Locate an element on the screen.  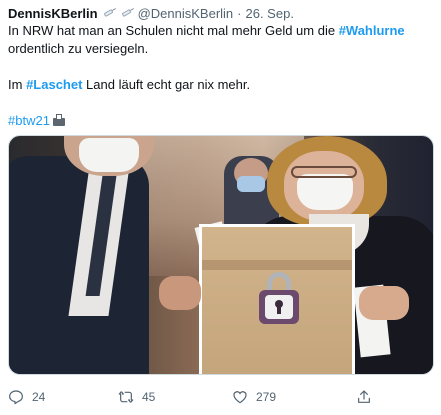
tweet-actions: 24 45 279 is located at coordinates (218, 397).